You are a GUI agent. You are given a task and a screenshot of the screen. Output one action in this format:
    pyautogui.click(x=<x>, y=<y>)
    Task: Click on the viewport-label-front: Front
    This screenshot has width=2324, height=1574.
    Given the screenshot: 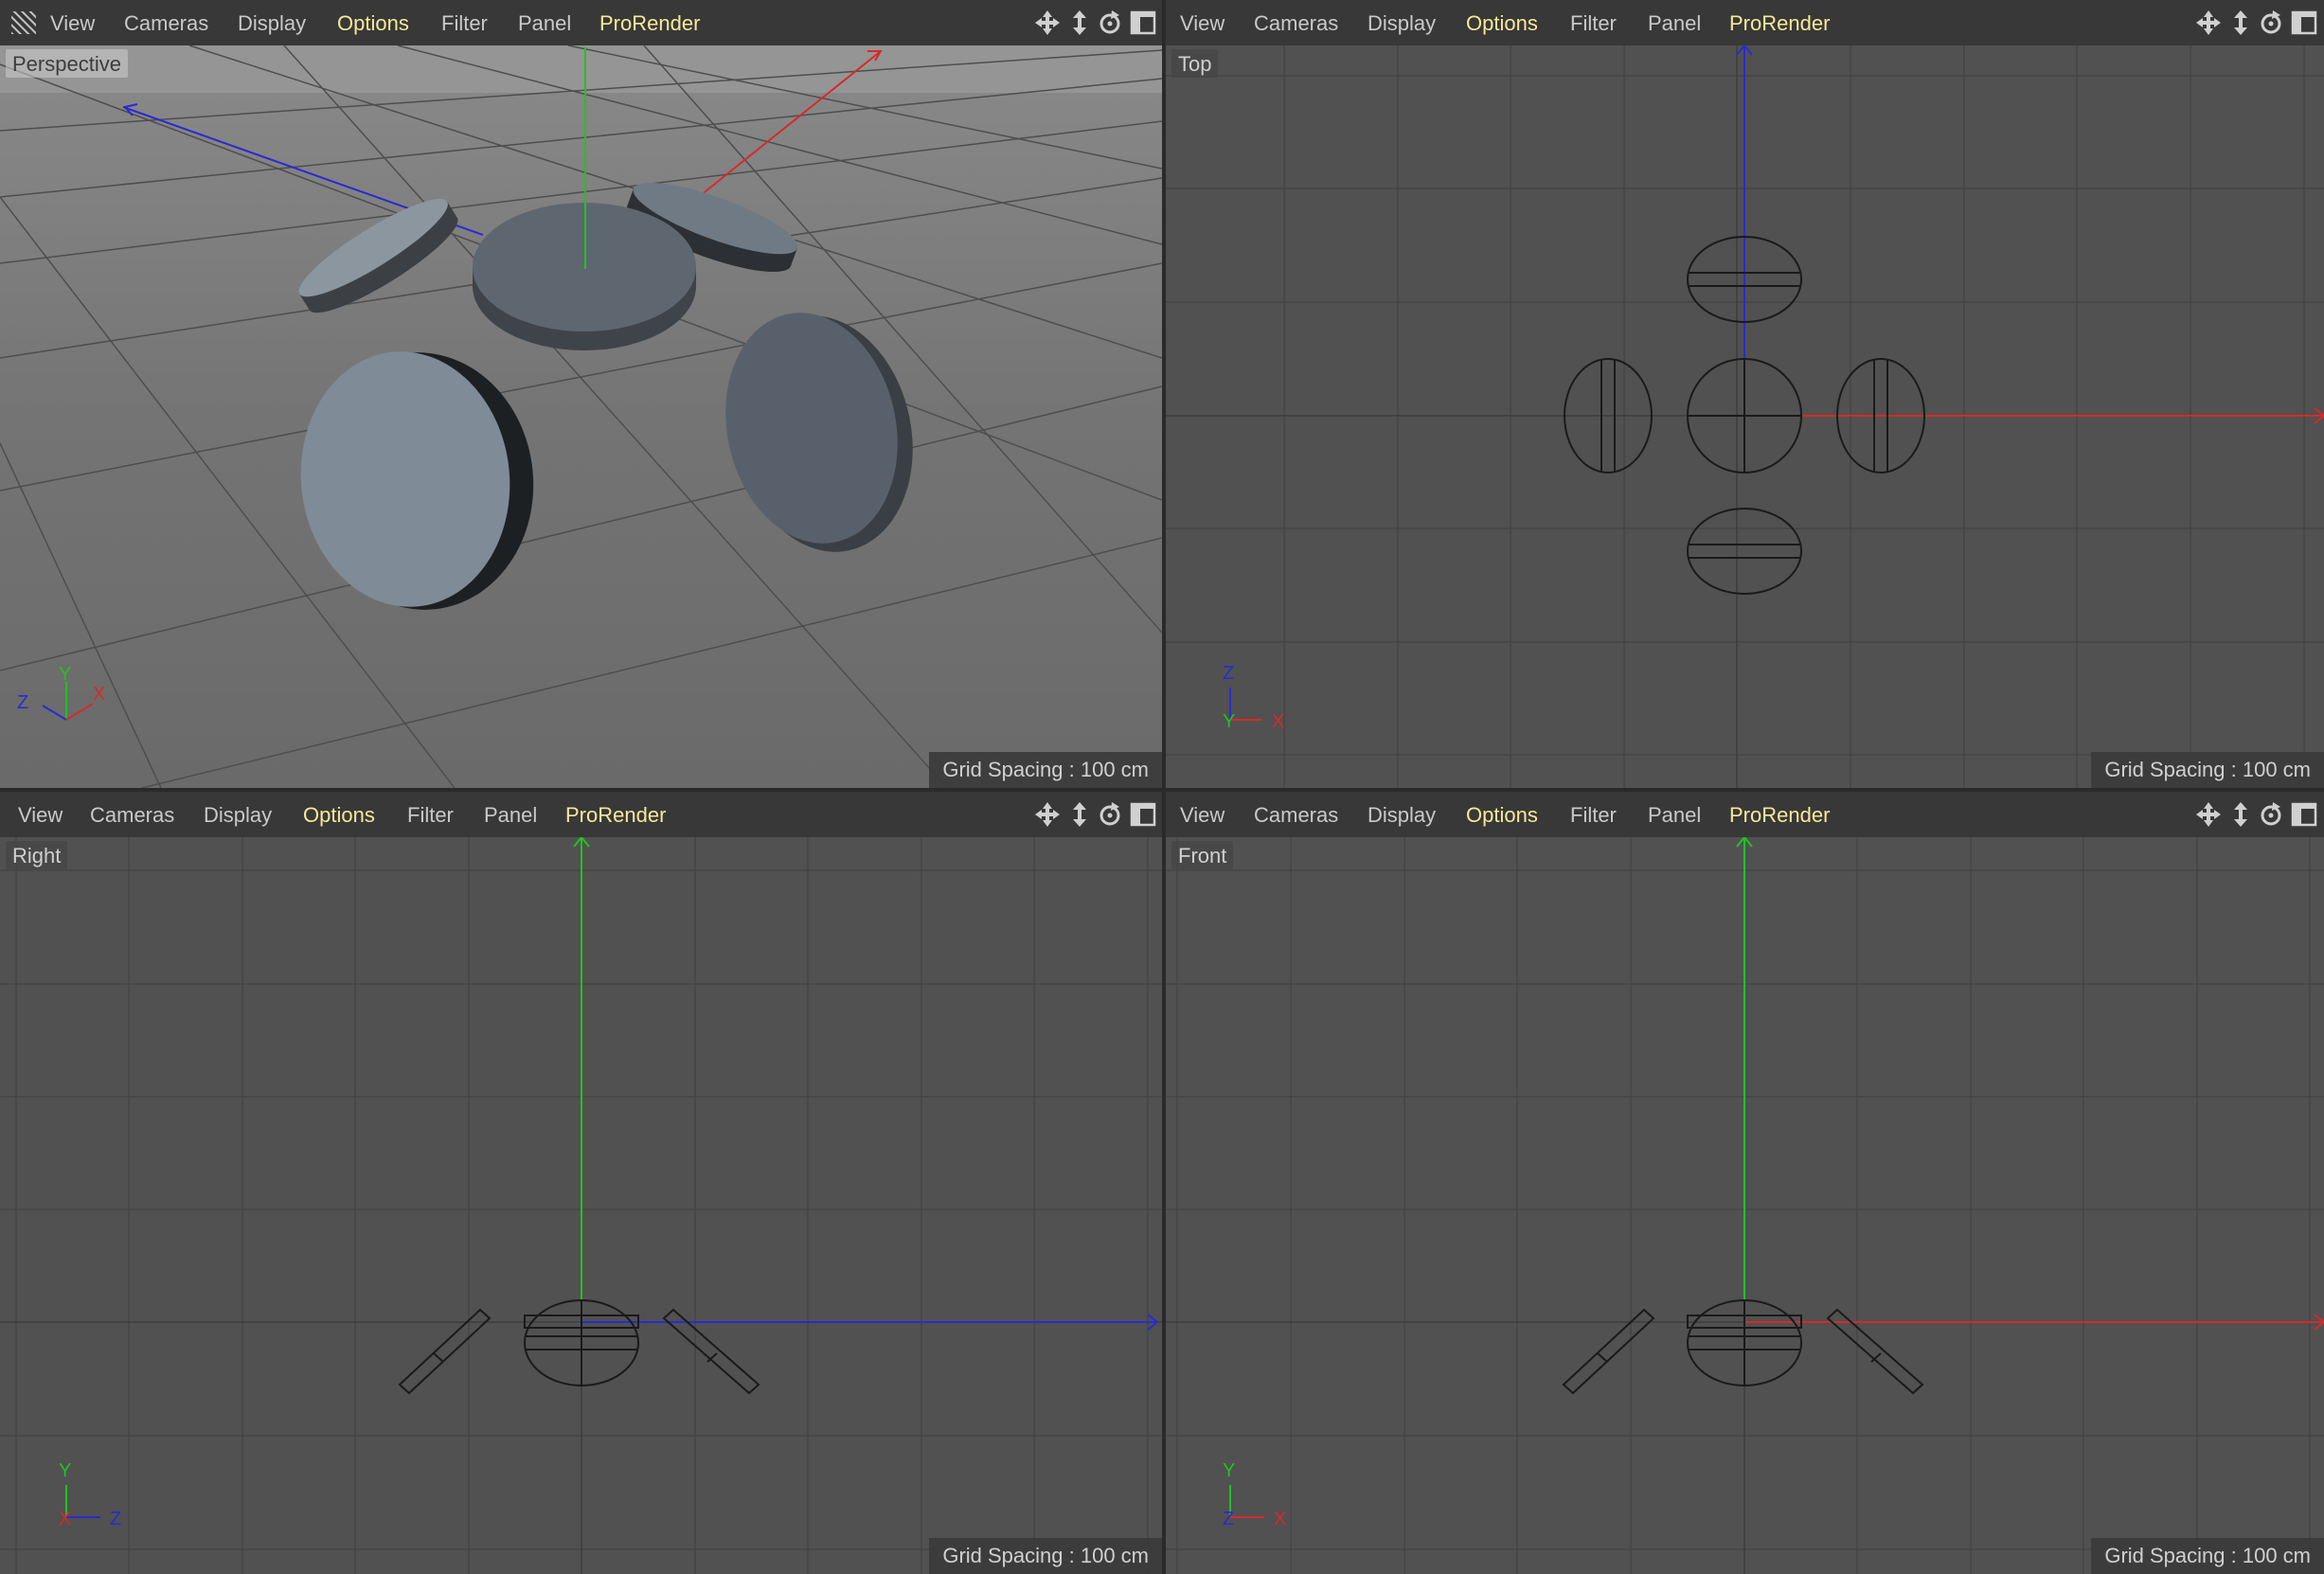 What is the action you would take?
    pyautogui.click(x=1203, y=855)
    